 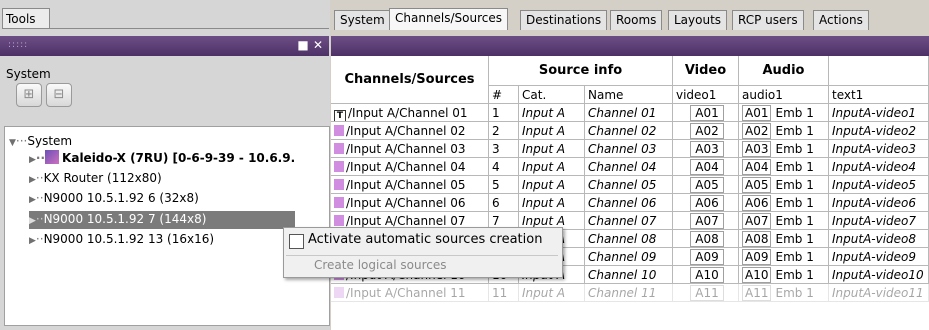 I want to click on text-cell: InputA-video3, so click(x=879, y=149).